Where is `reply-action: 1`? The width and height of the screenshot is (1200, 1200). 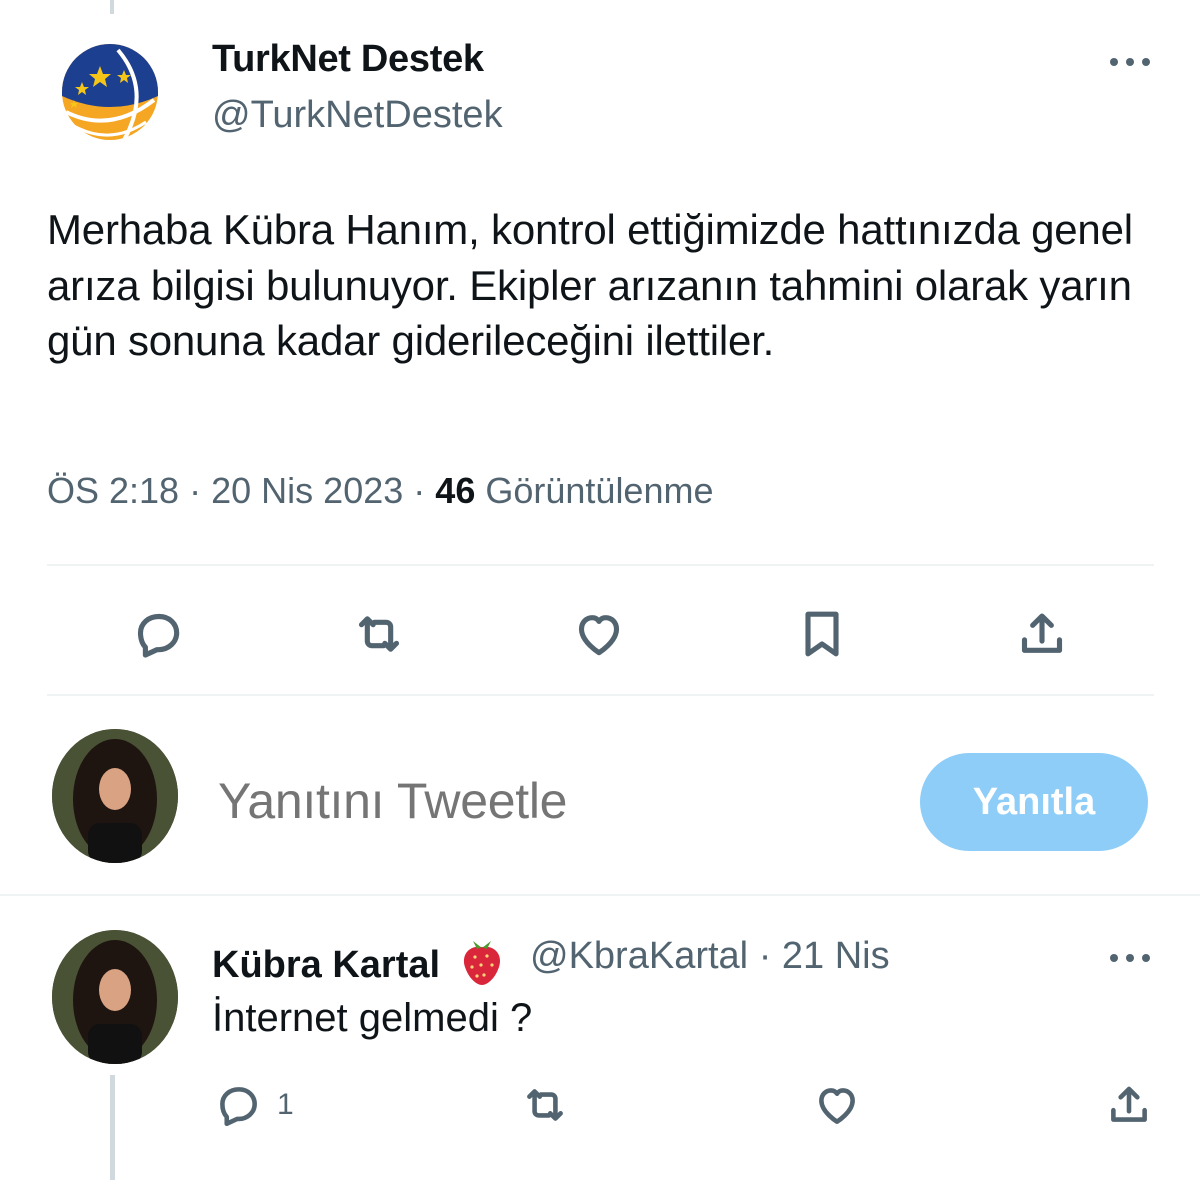 reply-action: 1 is located at coordinates (253, 1105).